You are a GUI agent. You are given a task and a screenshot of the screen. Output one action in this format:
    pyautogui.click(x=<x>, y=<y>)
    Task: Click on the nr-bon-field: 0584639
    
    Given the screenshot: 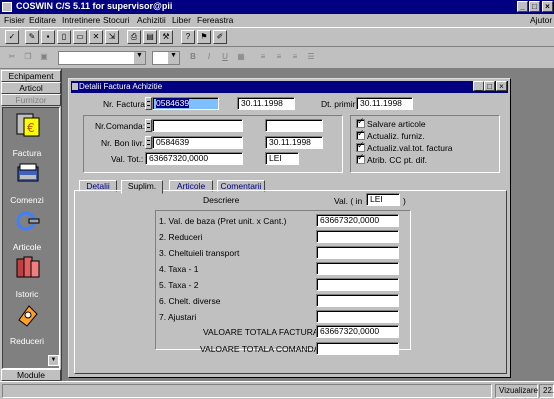 What is the action you would take?
    pyautogui.click(x=197, y=142)
    